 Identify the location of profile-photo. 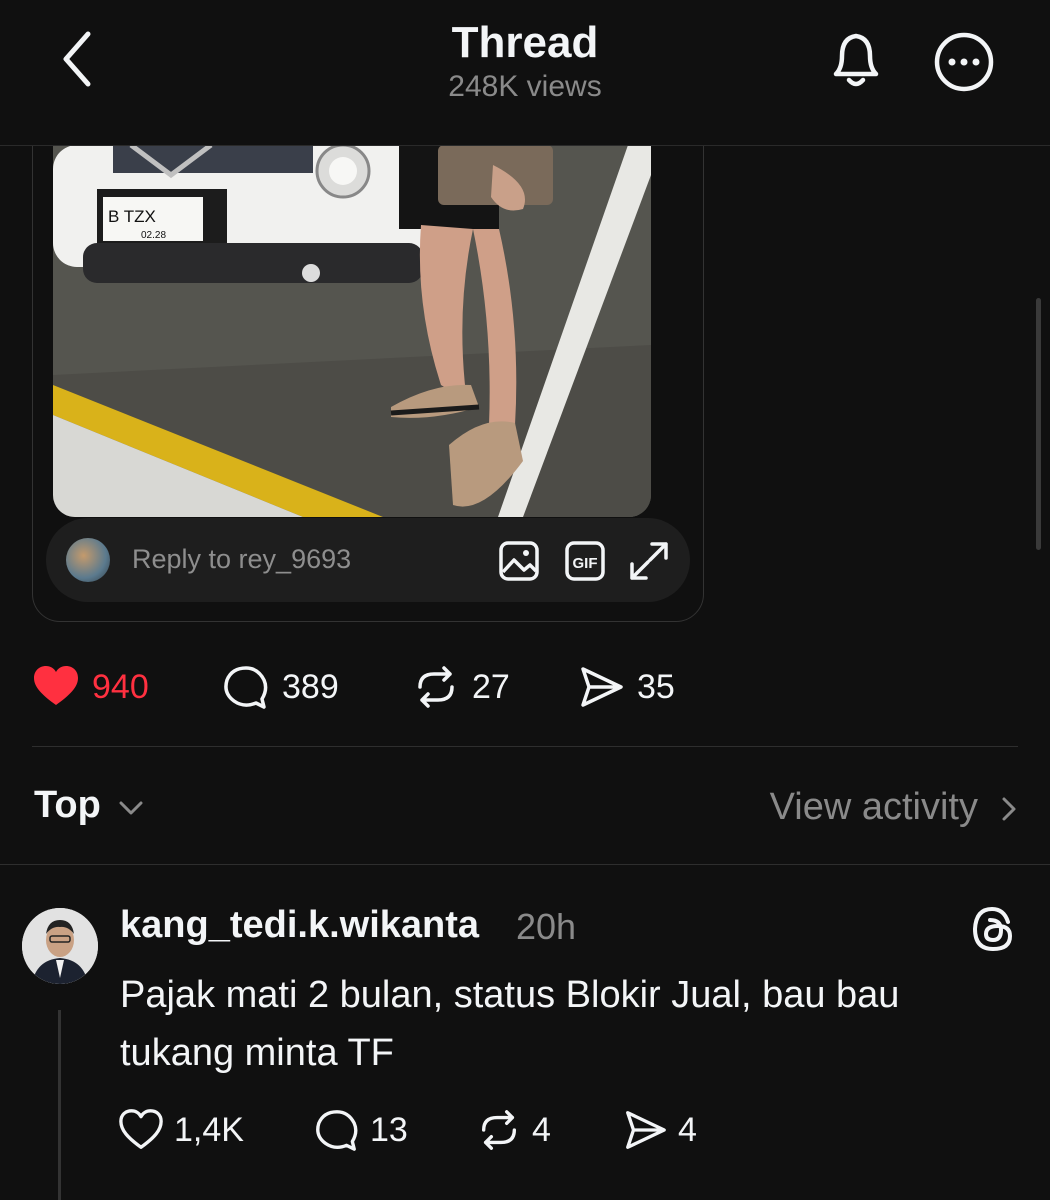
(60, 946).